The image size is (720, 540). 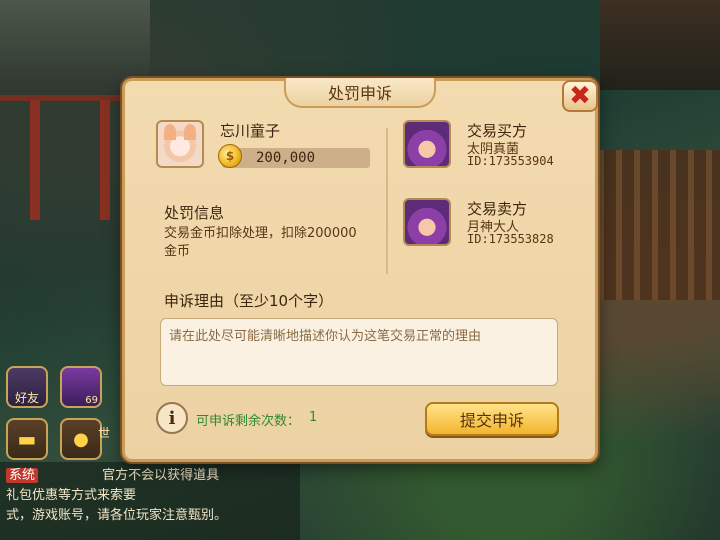 I want to click on dialog-title: 处罚申诉, so click(x=359, y=93).